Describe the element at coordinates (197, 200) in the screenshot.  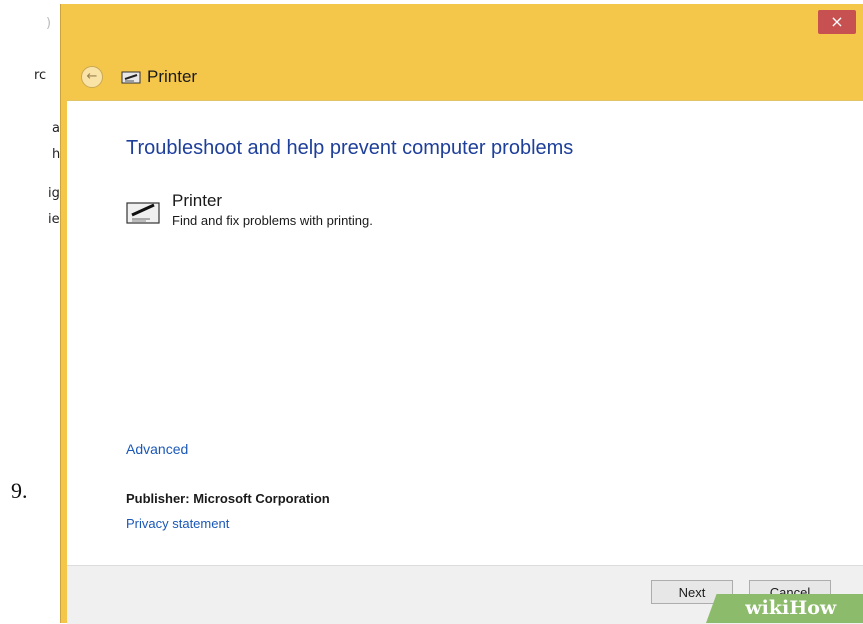
I see `item-title: Printer` at that location.